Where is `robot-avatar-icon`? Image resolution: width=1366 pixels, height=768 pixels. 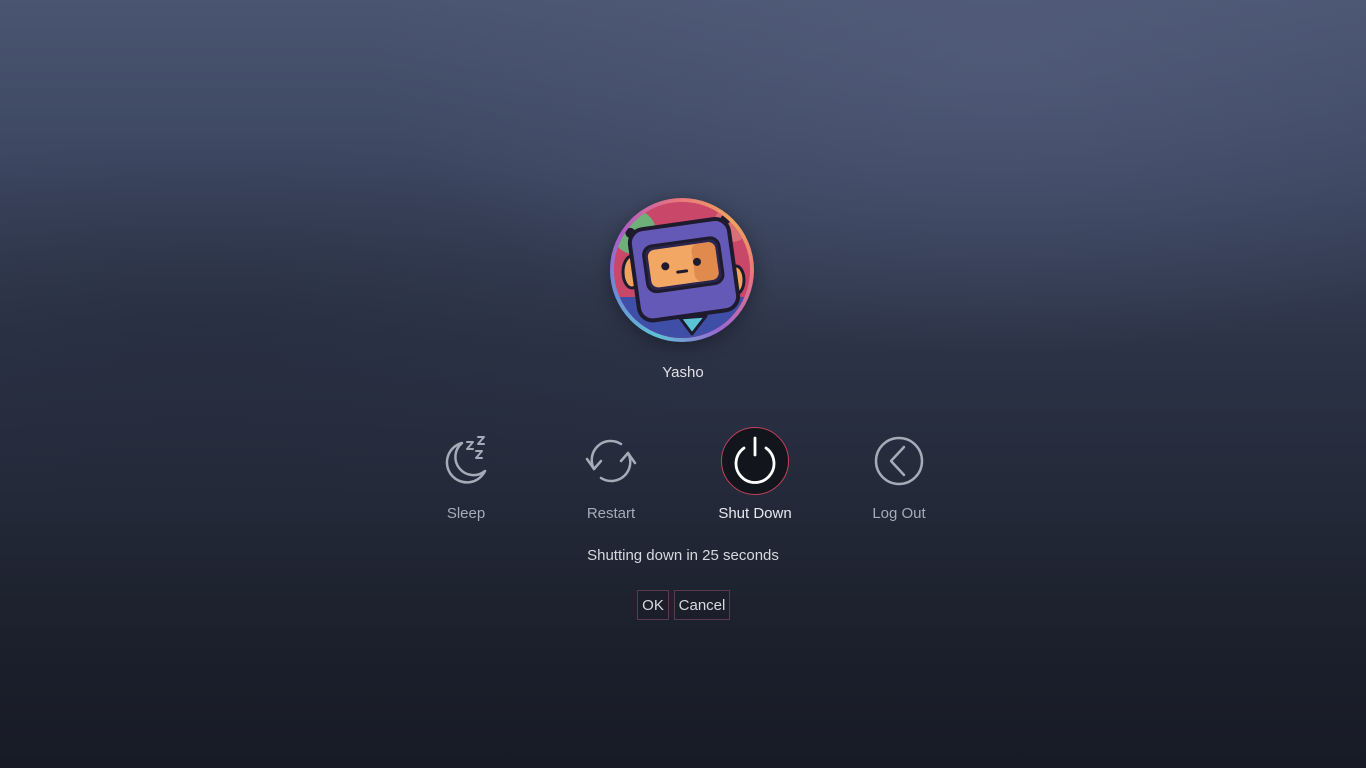 robot-avatar-icon is located at coordinates (682, 270).